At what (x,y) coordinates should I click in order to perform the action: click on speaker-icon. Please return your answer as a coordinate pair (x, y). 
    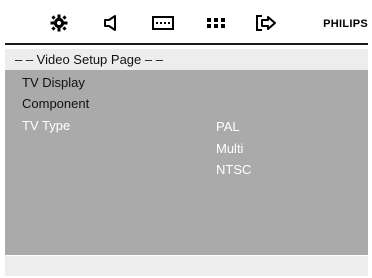
    Looking at the image, I should click on (112, 23).